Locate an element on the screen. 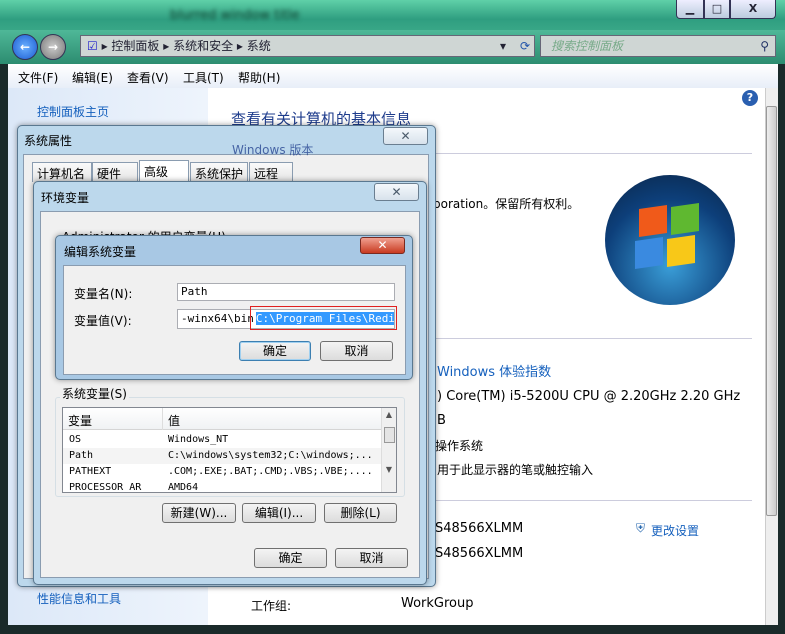  cell-variable: PATHEXT is located at coordinates (90, 471).